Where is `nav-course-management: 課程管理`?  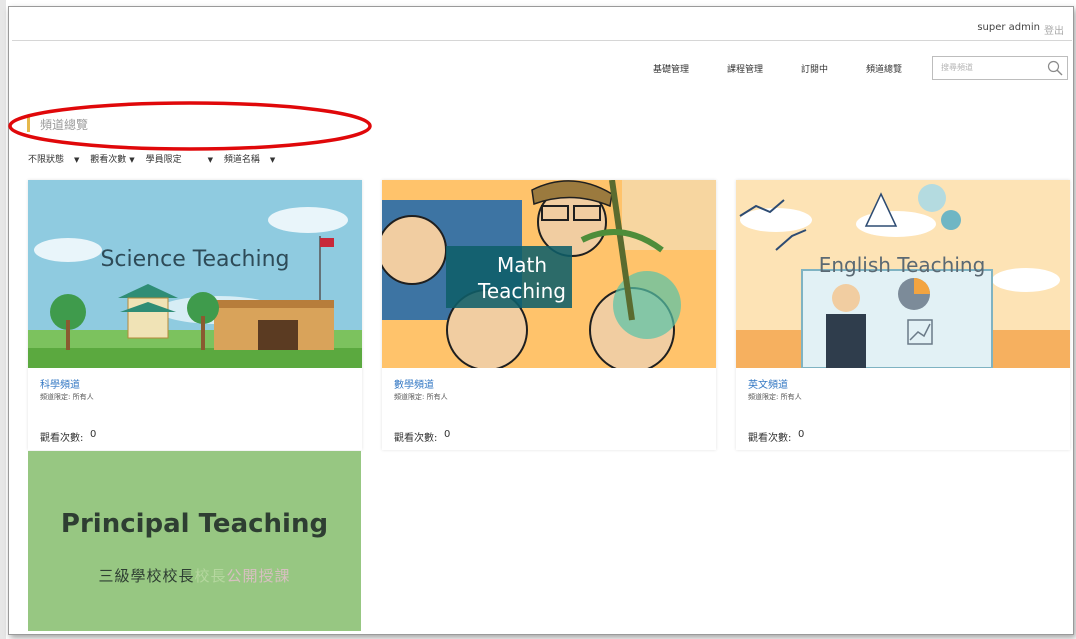
nav-course-management: 課程管理 is located at coordinates (745, 68).